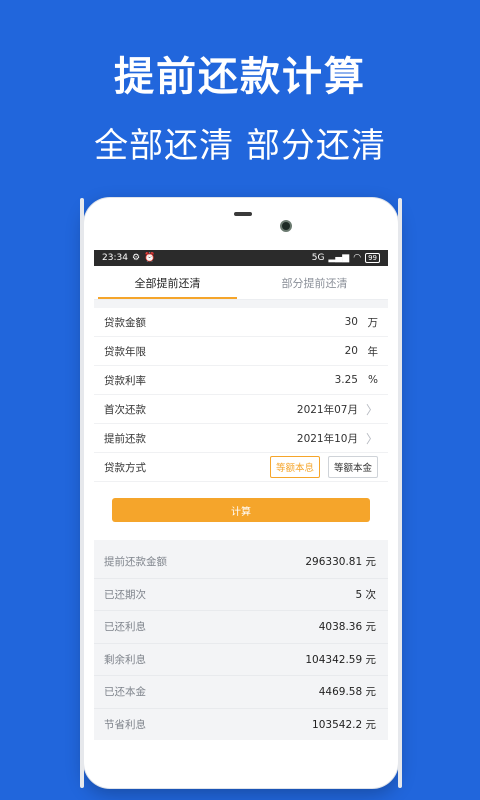 The height and width of the screenshot is (800, 480). What do you see at coordinates (241, 380) in the screenshot?
I see `loan-rate-row: 贷款利率 3.25 %` at bounding box center [241, 380].